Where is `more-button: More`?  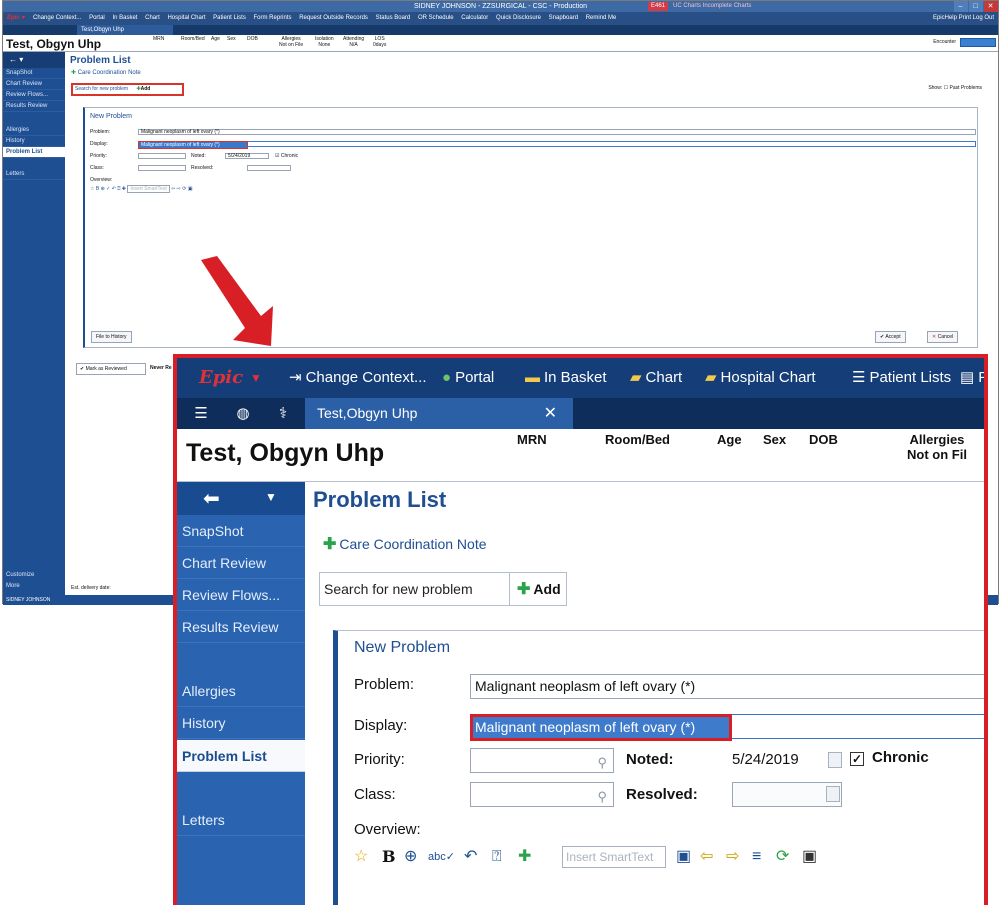 more-button: More is located at coordinates (34, 586).